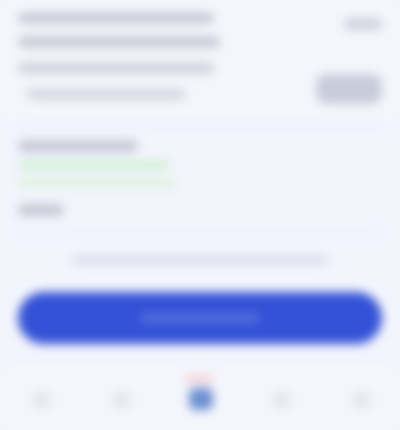 Image resolution: width=400 pixels, height=430 pixels. Describe the element at coordinates (200, 260) in the screenshot. I see `info-note` at that location.